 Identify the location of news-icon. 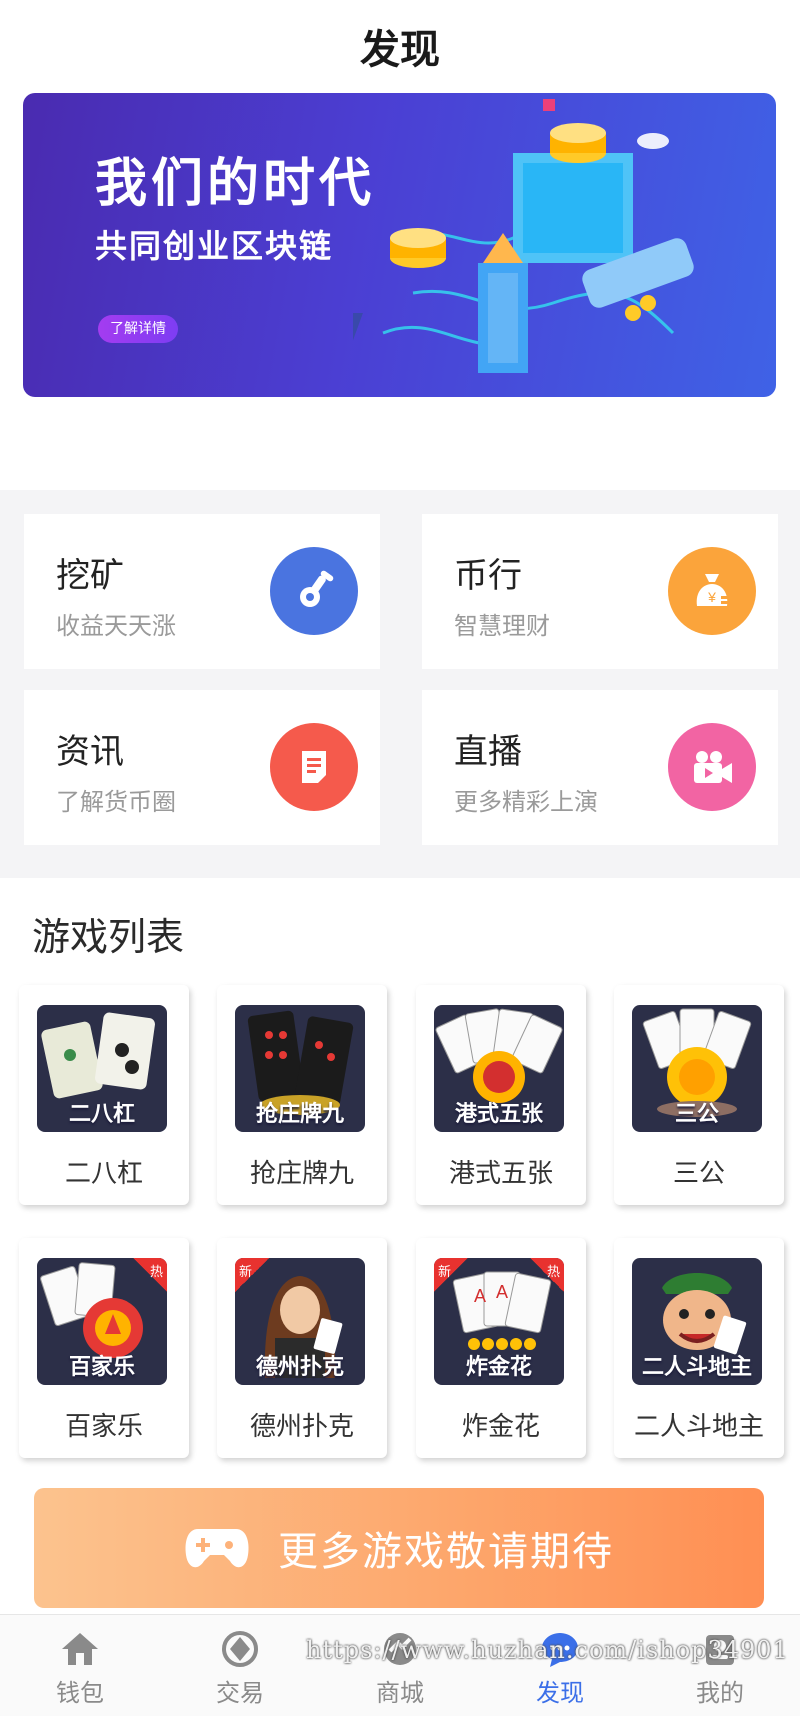
(314, 767).